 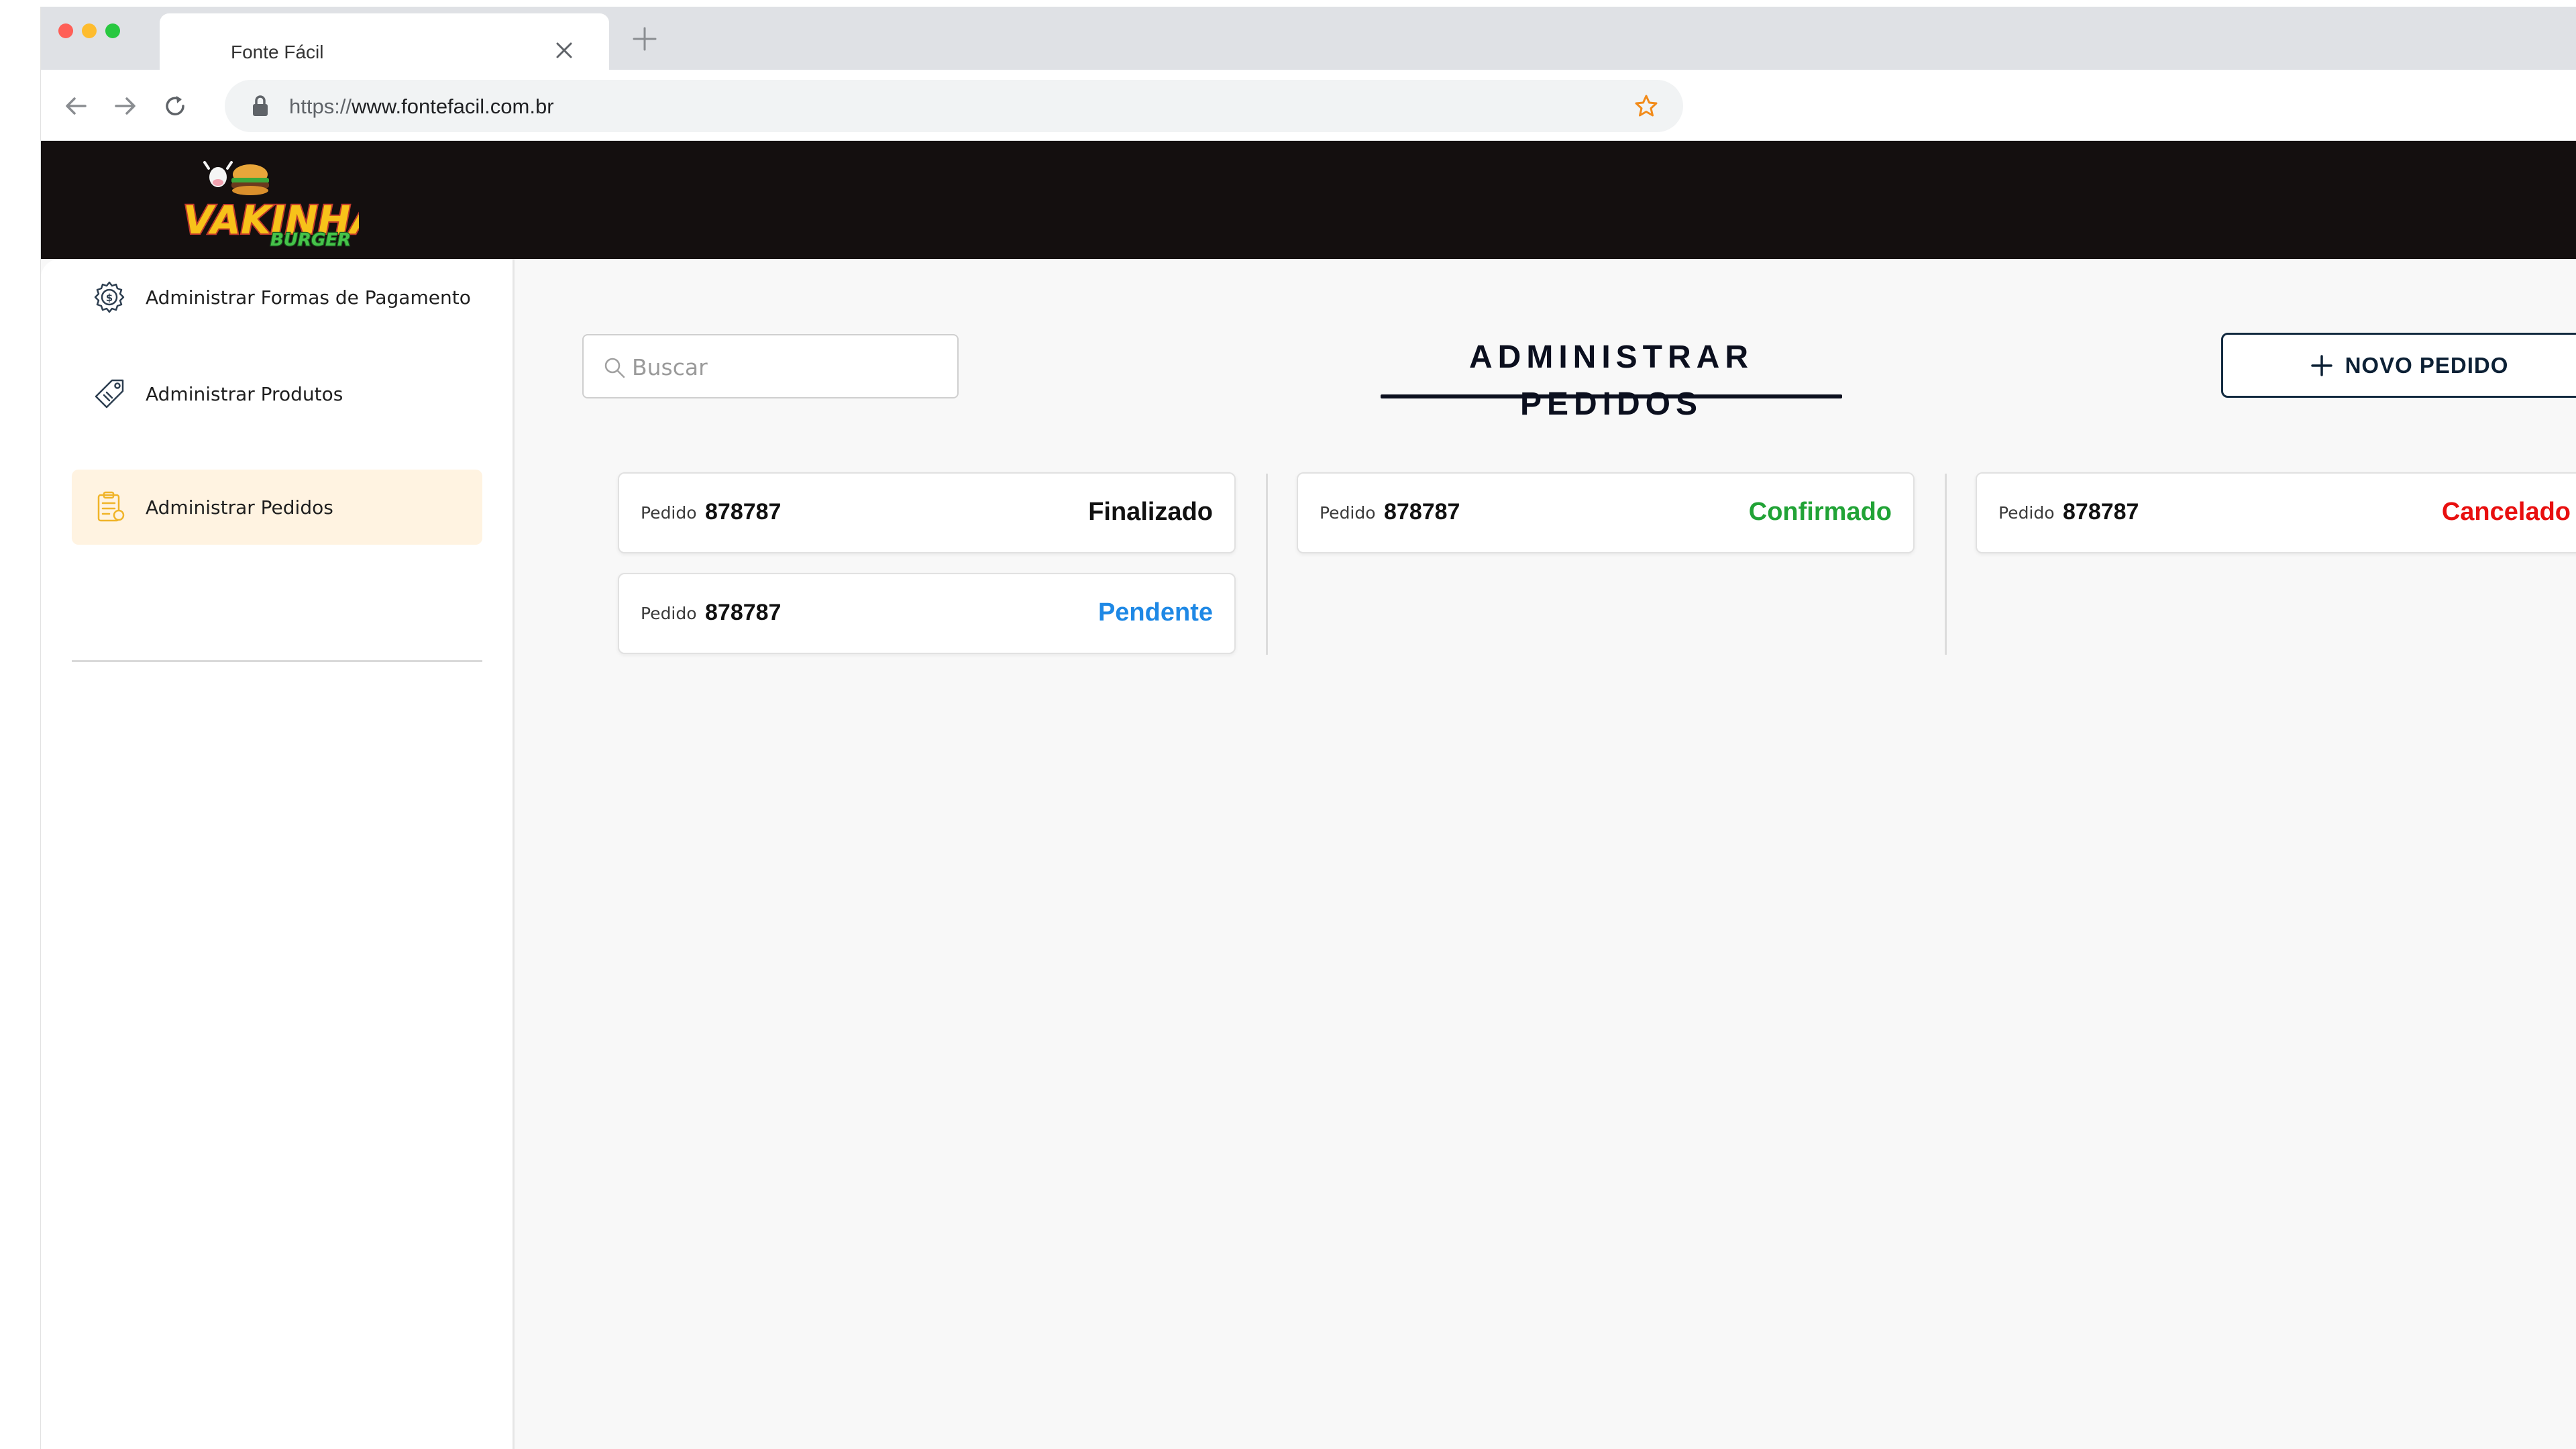 What do you see at coordinates (1606, 512) in the screenshot?
I see `order-card: Pedido 878787 Confirmado` at bounding box center [1606, 512].